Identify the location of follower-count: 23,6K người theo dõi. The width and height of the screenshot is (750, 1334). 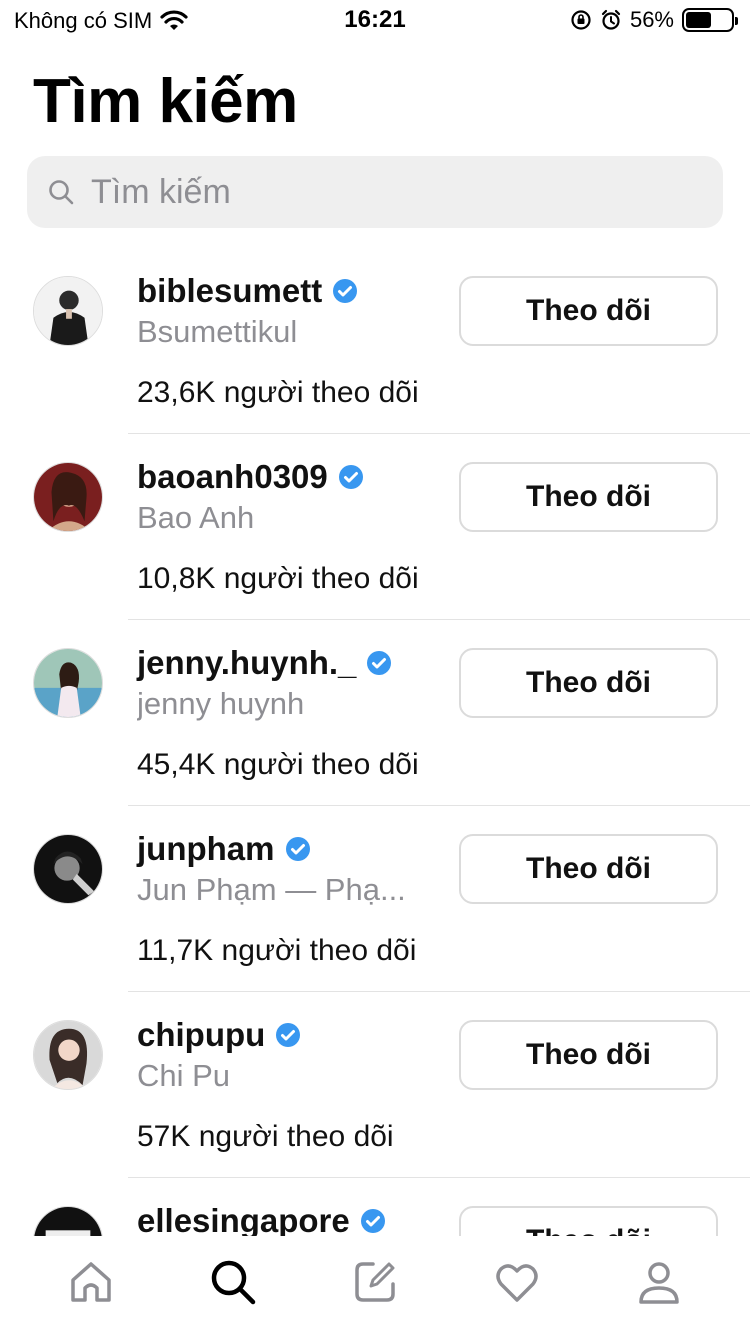
(278, 392).